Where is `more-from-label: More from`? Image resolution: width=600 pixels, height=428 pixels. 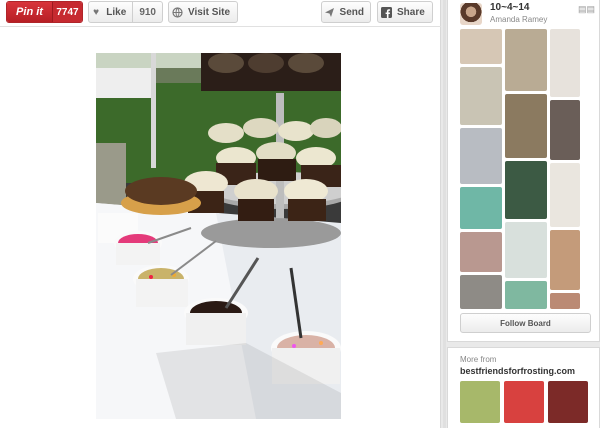
more-from-label: More from is located at coordinates (478, 359).